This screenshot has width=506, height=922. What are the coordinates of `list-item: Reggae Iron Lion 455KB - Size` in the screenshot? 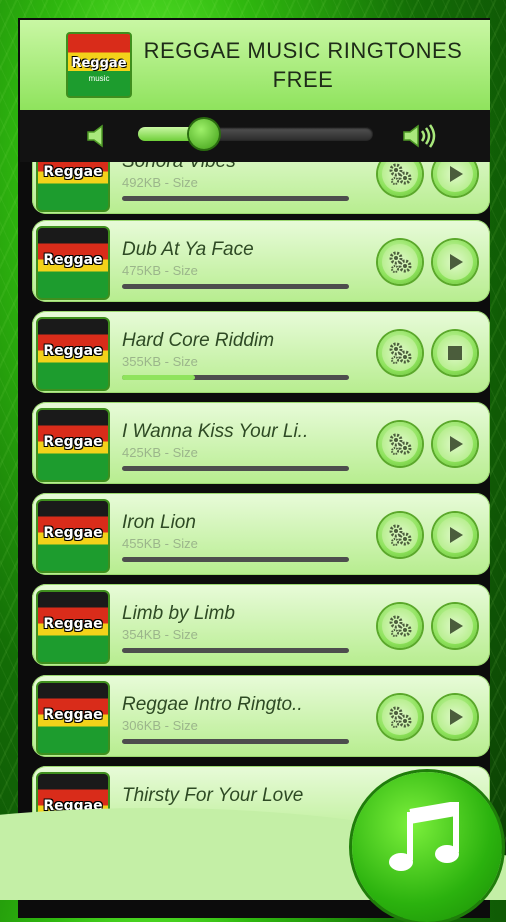 It's located at (261, 534).